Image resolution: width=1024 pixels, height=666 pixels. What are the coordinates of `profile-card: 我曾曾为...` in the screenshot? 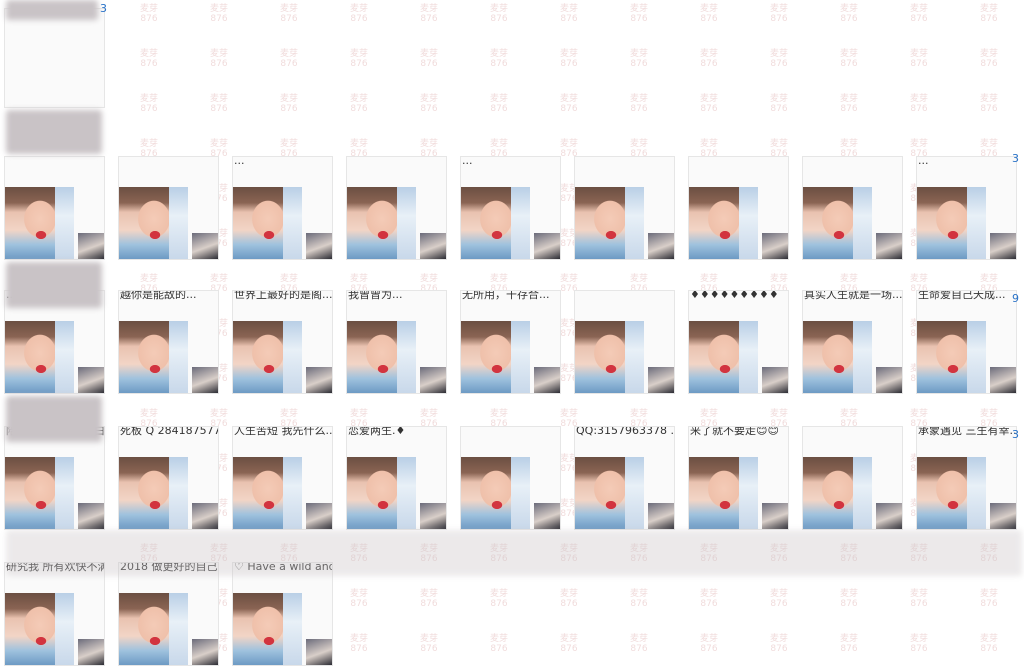 It's located at (396, 342).